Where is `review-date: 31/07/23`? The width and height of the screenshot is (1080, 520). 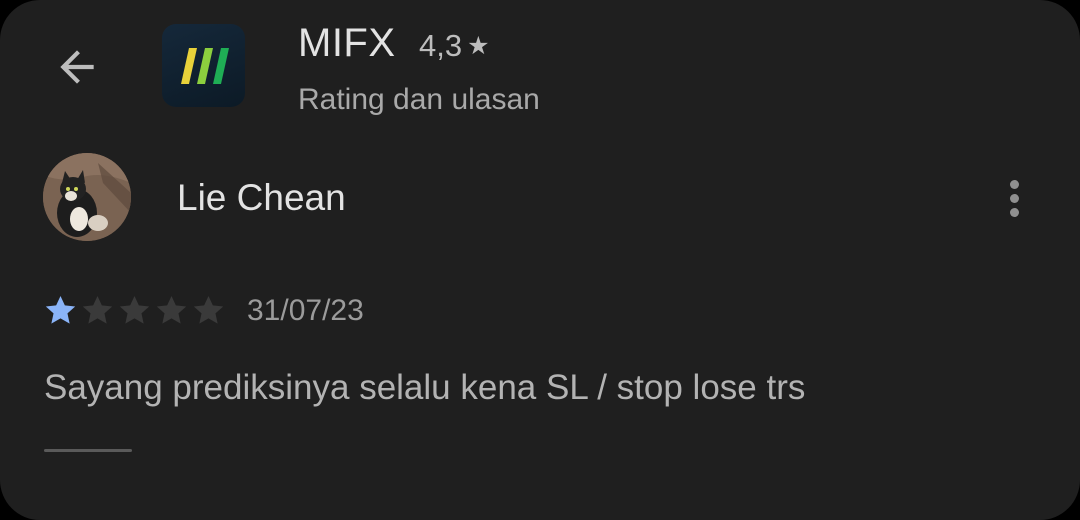 review-date: 31/07/23 is located at coordinates (305, 310).